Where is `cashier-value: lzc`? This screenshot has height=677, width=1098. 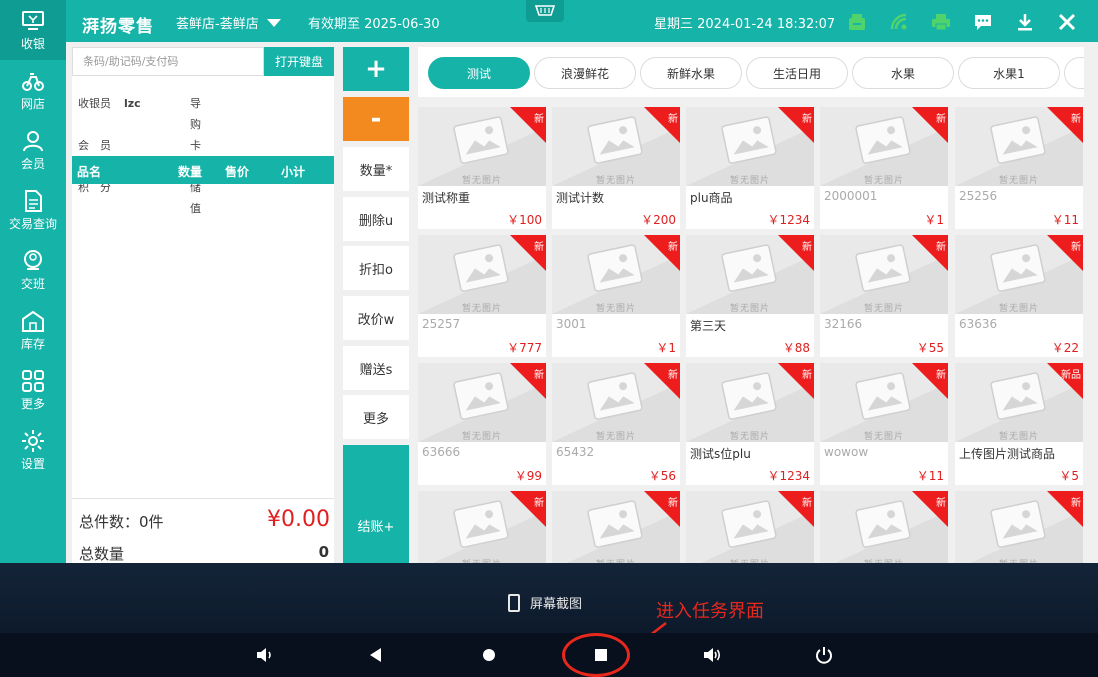
cashier-value: lzc is located at coordinates (132, 103).